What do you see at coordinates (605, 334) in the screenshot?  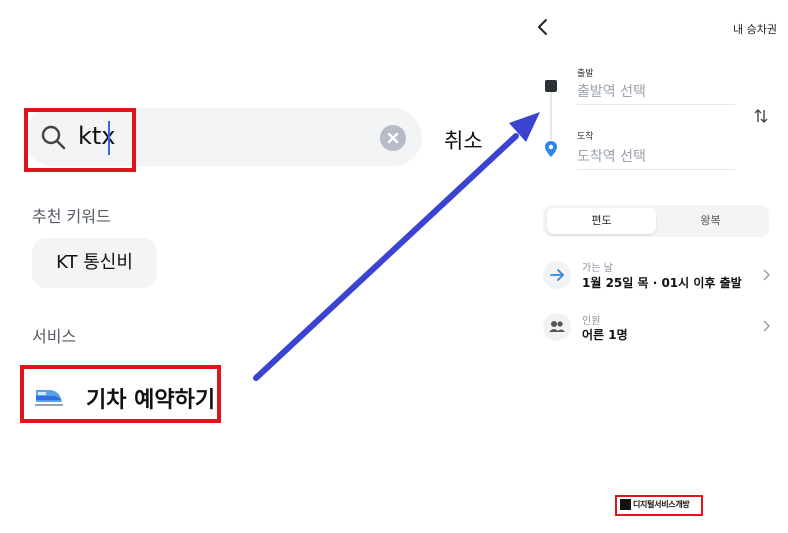 I see `passenger-count-value: 어른 1명` at bounding box center [605, 334].